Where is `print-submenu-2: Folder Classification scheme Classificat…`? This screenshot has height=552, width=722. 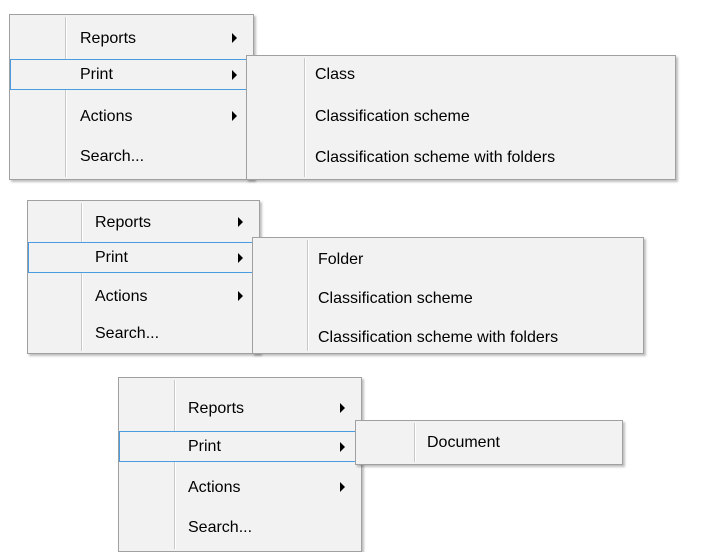
print-submenu-2: Folder Classification scheme Classificat… is located at coordinates (448, 295).